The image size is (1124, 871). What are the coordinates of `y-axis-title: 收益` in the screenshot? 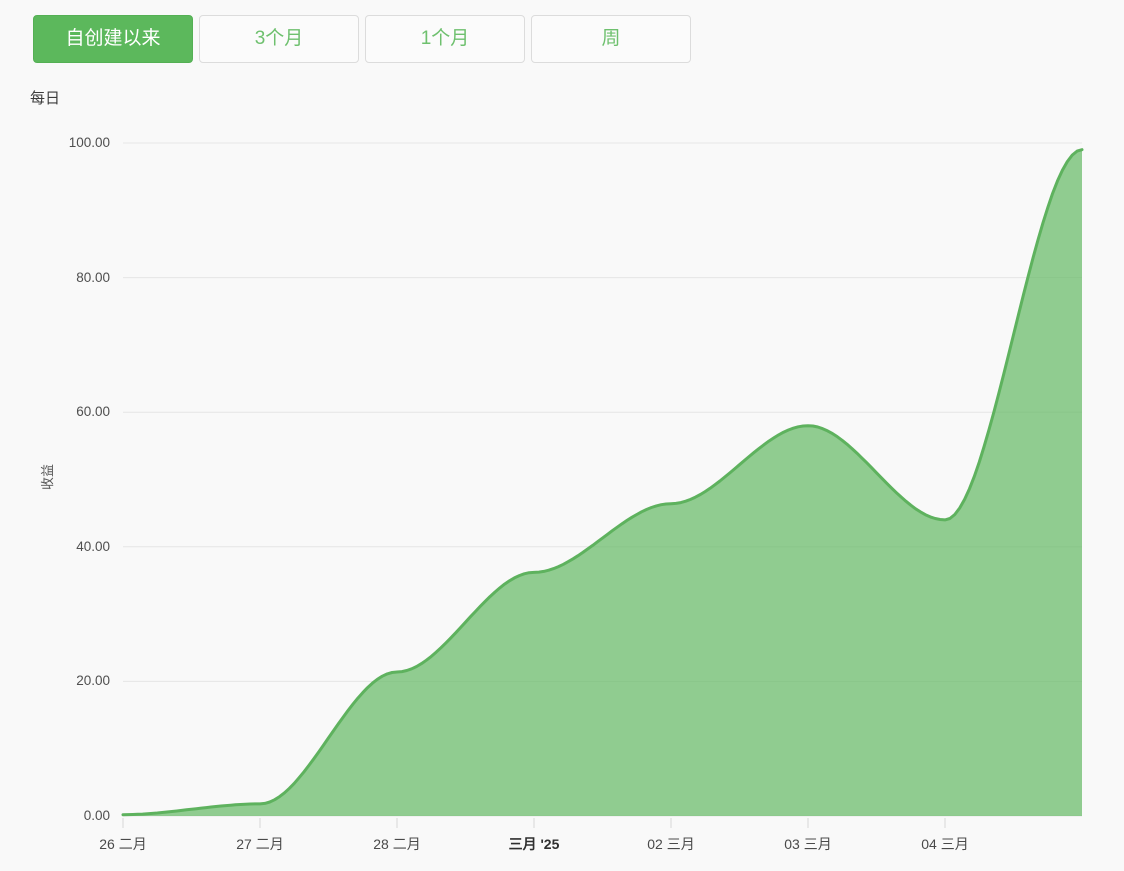 It's located at (47, 477).